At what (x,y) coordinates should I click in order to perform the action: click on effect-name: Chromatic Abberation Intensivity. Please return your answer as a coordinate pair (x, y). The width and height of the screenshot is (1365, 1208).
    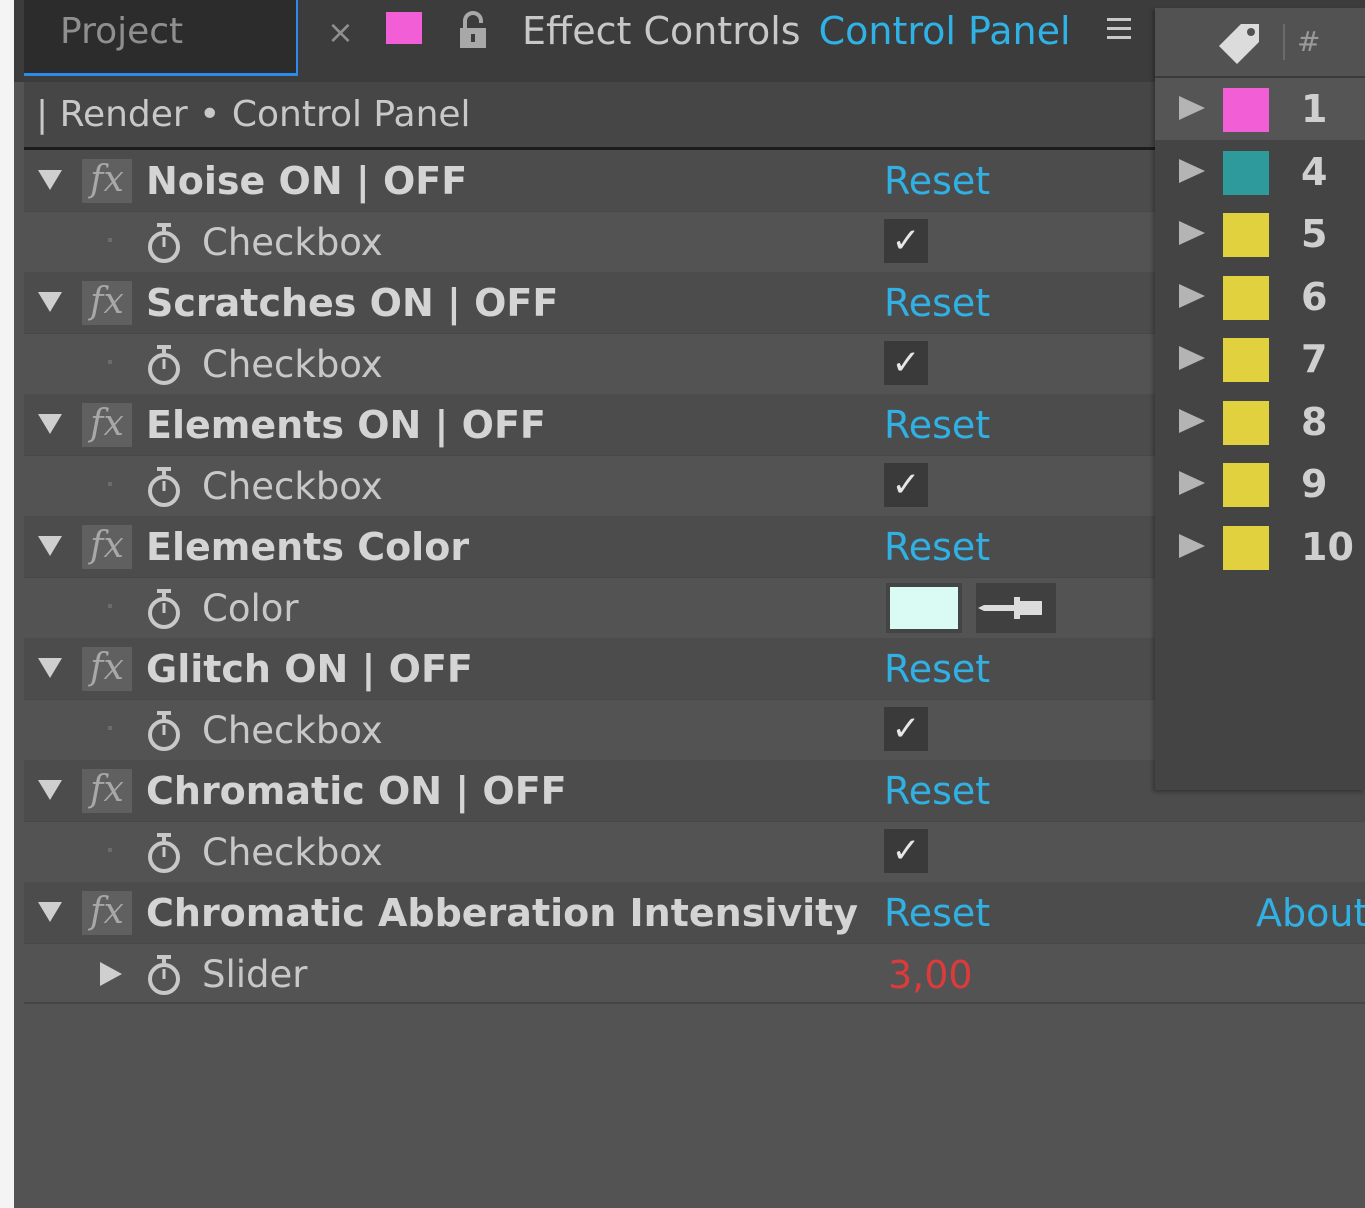
    Looking at the image, I should click on (502, 913).